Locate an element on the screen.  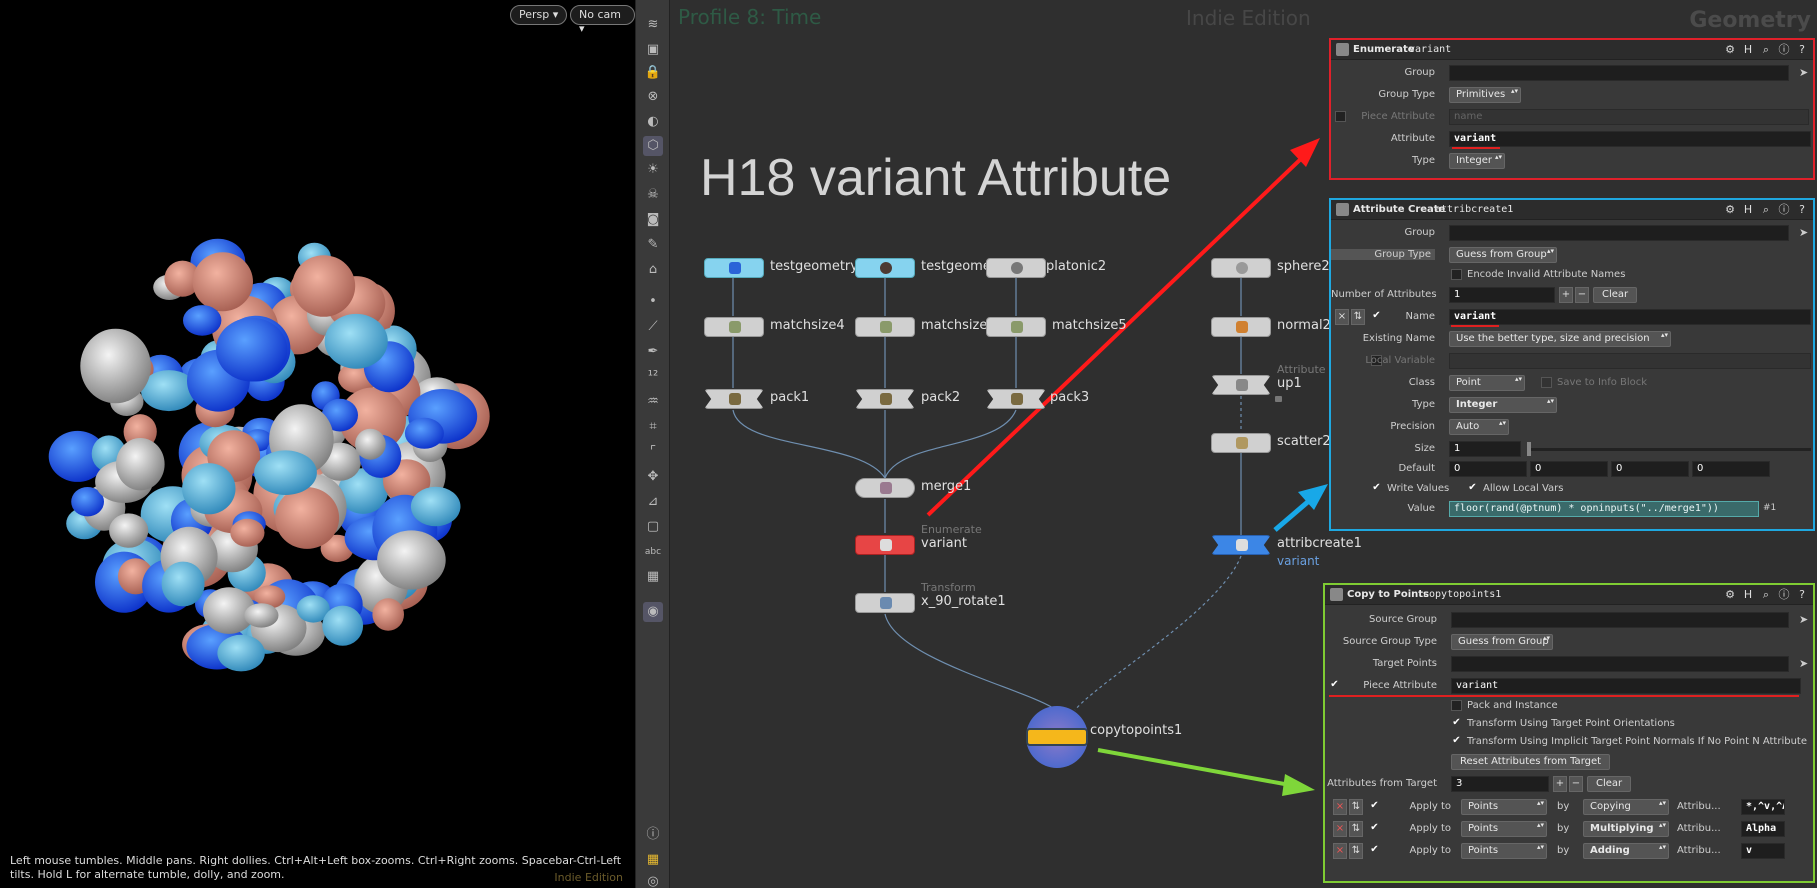
precision-menu: Auto is located at coordinates (1479, 427).